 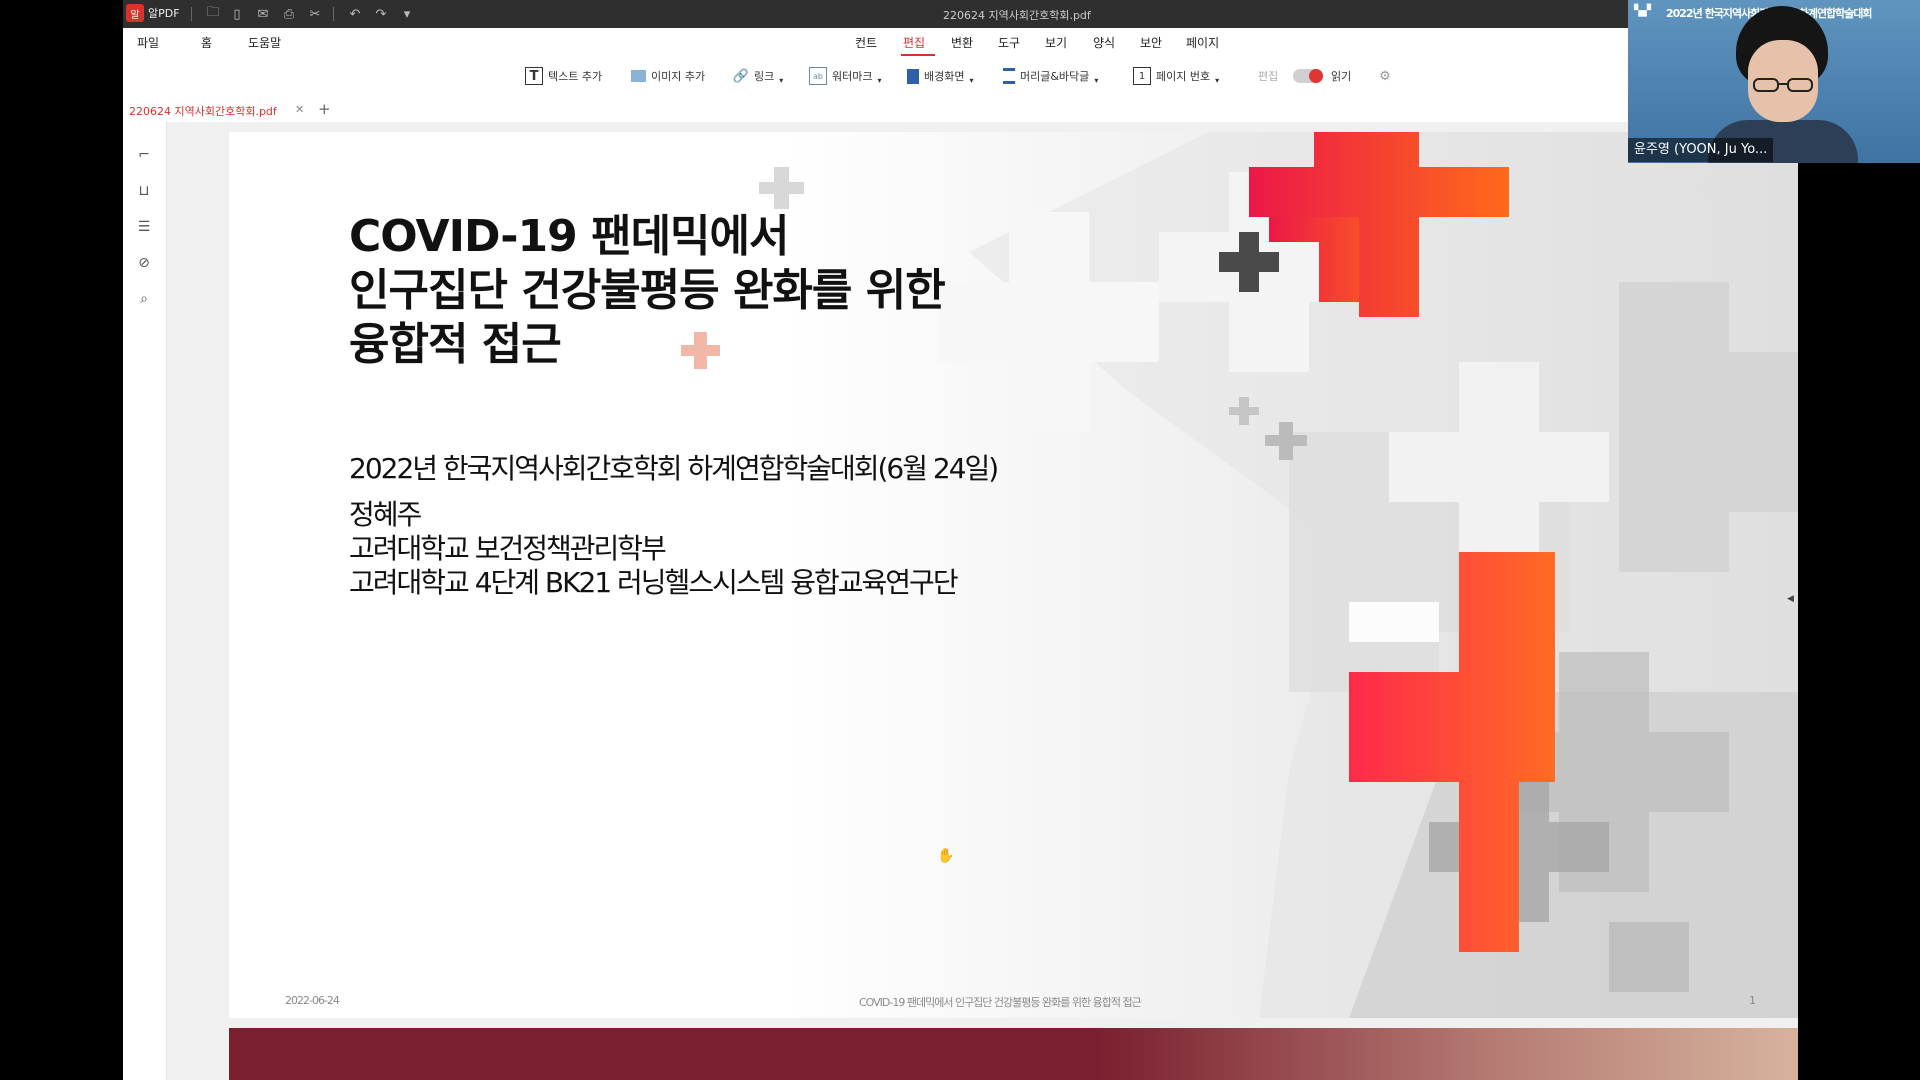 What do you see at coordinates (1000, 1002) in the screenshot?
I see `slide-footer-title: COVID-19 팬데믹에서 인구집단 건강불평등 완화를 위한 융합적 접근` at bounding box center [1000, 1002].